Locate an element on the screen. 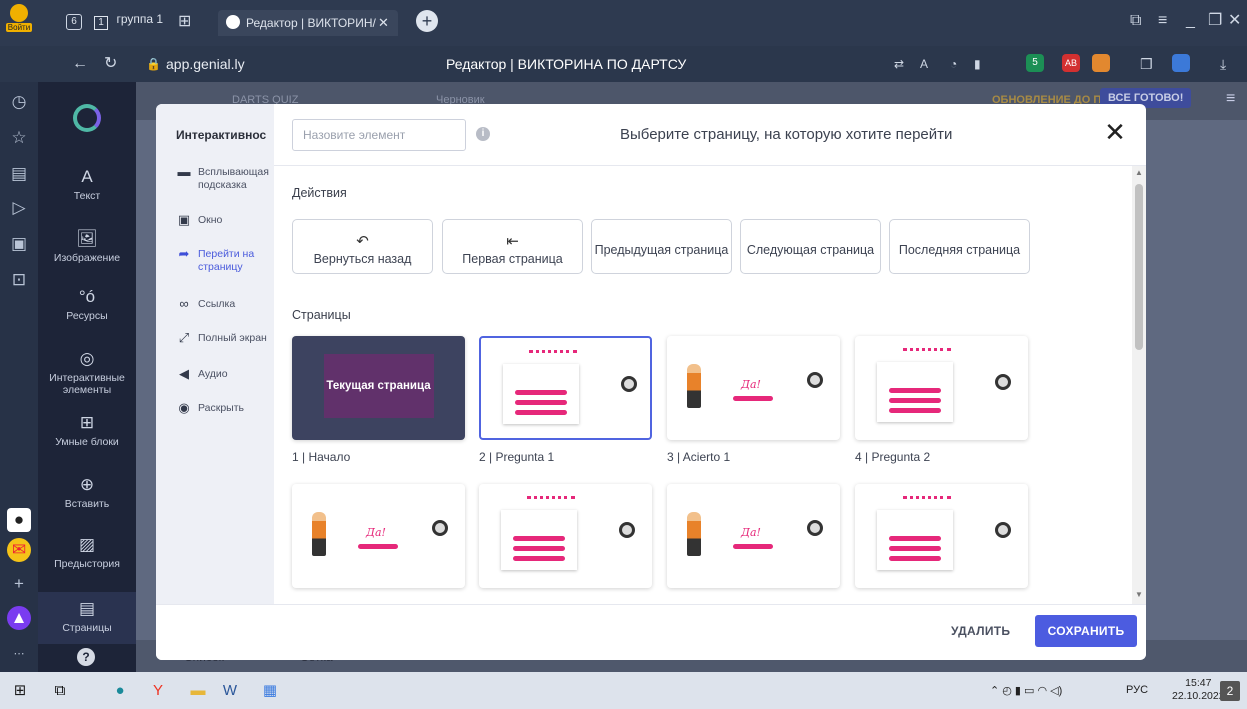 This screenshot has width=1247, height=709. save-button: СОХРАНИТЬ is located at coordinates (1086, 631).